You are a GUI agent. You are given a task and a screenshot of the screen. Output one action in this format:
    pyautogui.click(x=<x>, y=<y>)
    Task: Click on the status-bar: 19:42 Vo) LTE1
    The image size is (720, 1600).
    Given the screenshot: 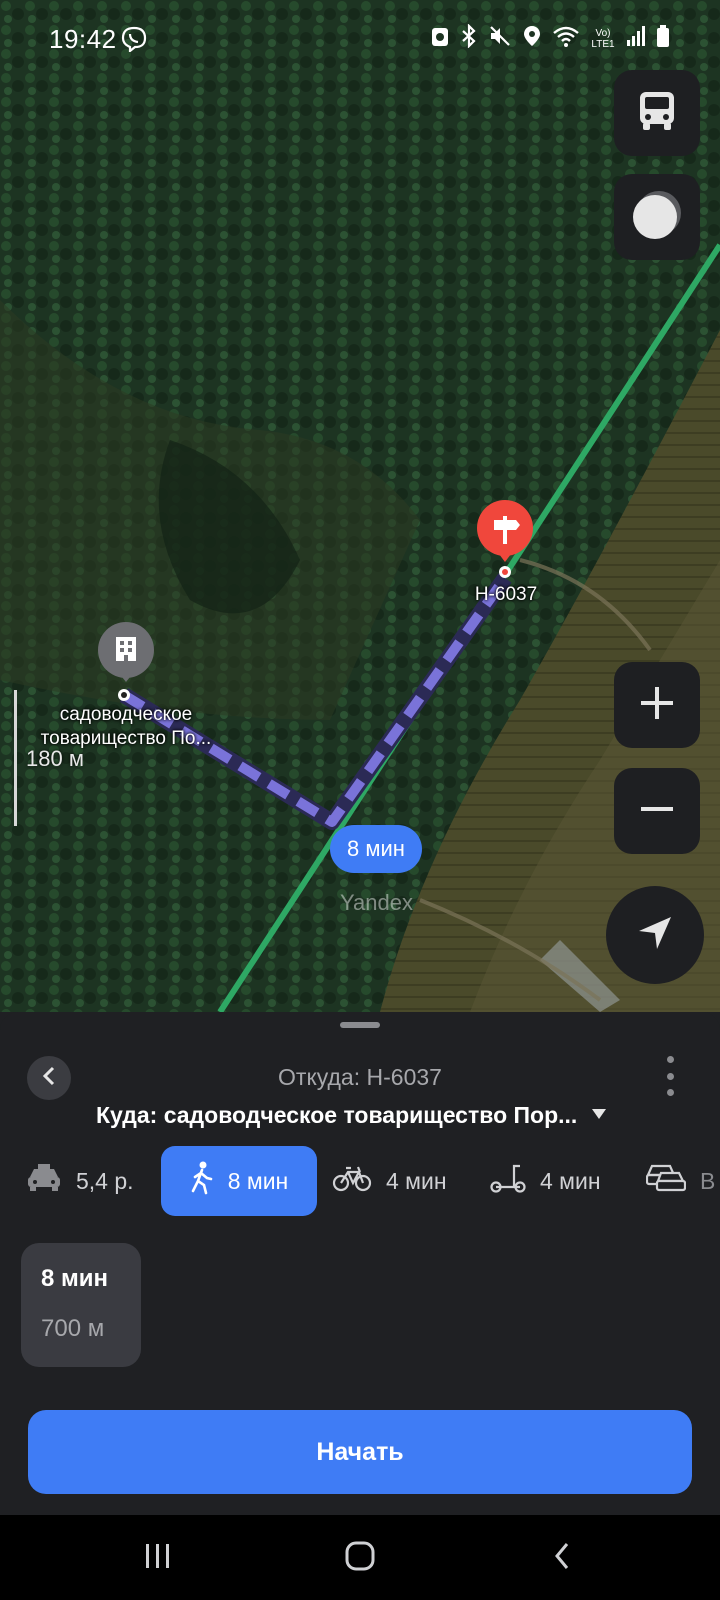 What is the action you would take?
    pyautogui.click(x=360, y=40)
    